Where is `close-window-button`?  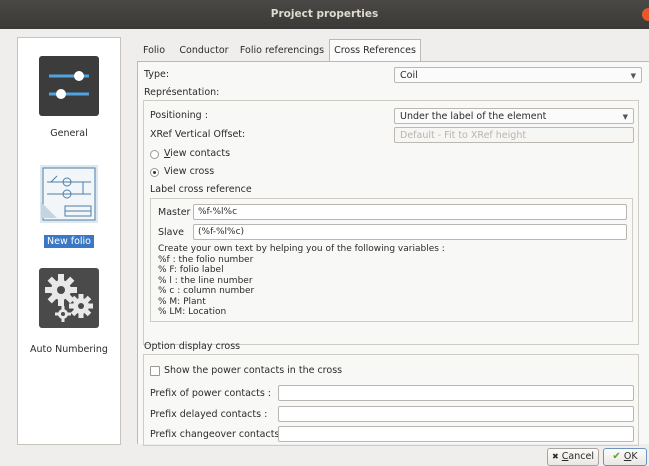
close-window-button is located at coordinates (645, 14).